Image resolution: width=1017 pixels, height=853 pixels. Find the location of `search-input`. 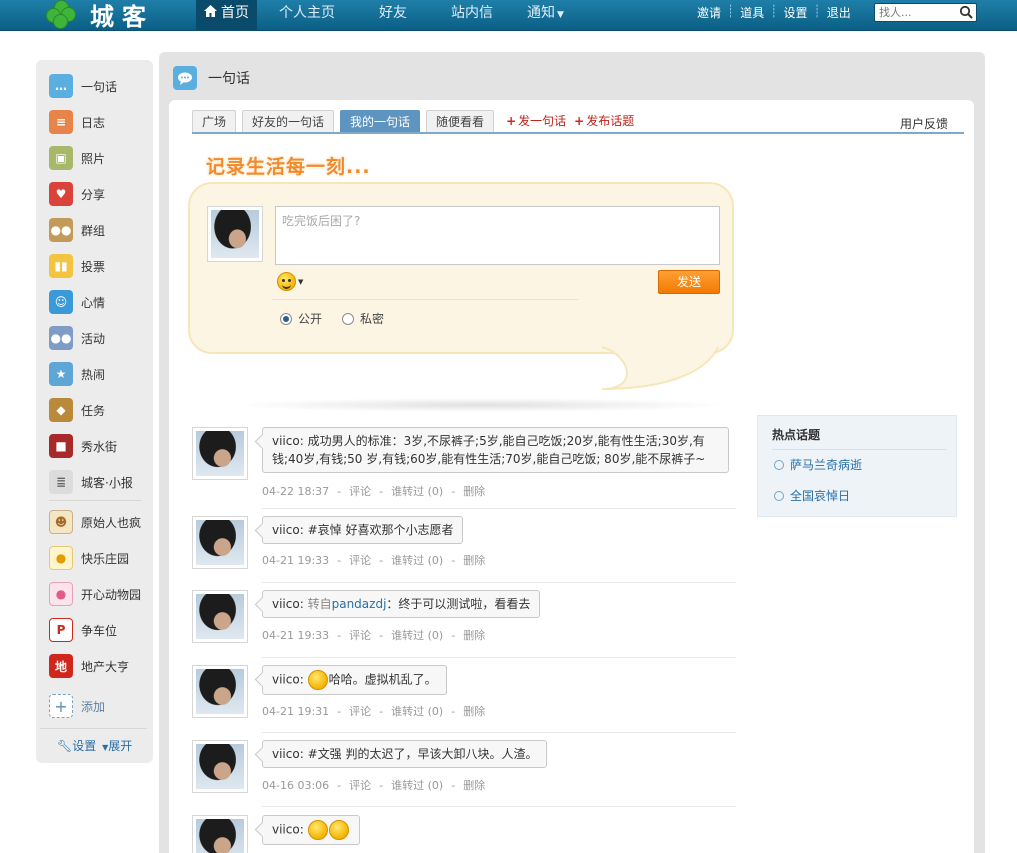

search-input is located at coordinates (915, 12).